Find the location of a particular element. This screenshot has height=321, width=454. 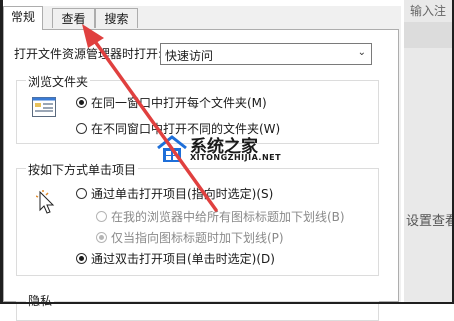

click-items-title: 按如下方式单击项目 is located at coordinates (82, 169).